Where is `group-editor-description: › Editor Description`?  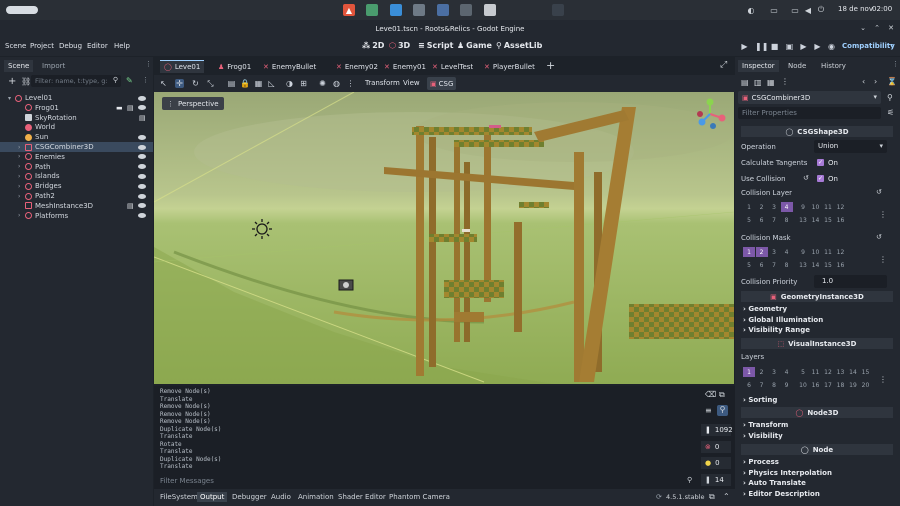 group-editor-description: › Editor Description is located at coordinates (781, 494).